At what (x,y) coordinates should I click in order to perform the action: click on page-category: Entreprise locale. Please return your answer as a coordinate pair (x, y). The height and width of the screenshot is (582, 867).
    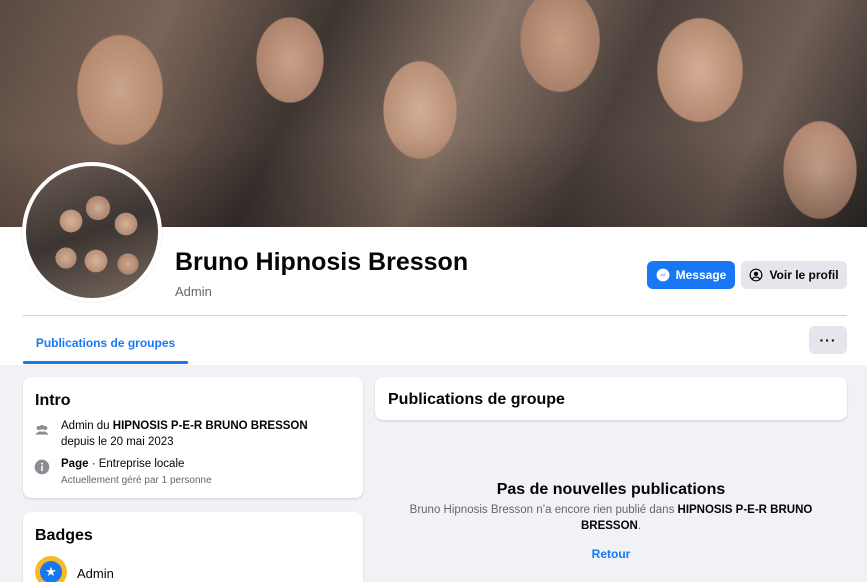
    Looking at the image, I should click on (141, 464).